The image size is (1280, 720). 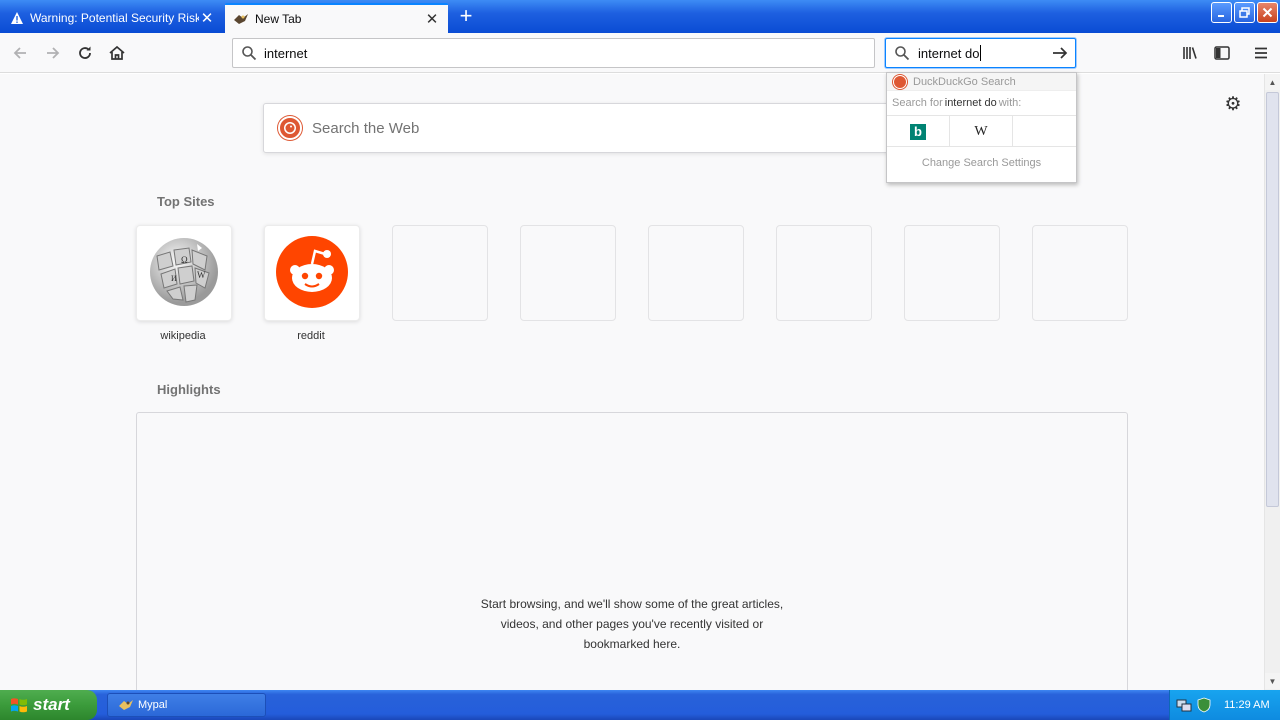 I want to click on wikipedia-engine-button: W, so click(x=981, y=131).